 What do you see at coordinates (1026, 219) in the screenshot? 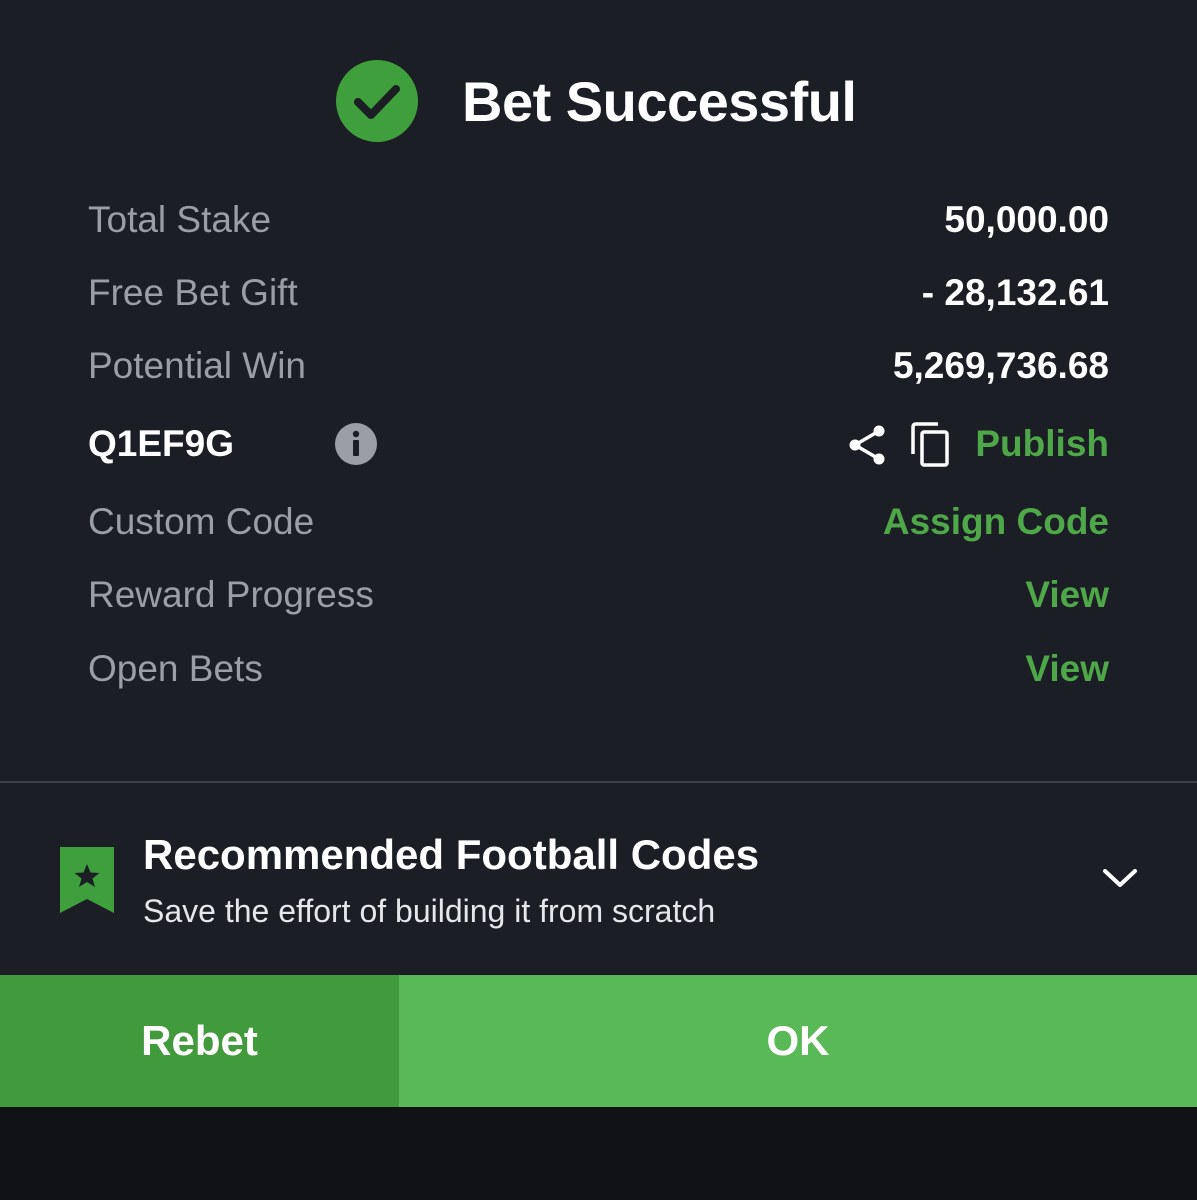
I see `total-stake-value: 50,000.00` at bounding box center [1026, 219].